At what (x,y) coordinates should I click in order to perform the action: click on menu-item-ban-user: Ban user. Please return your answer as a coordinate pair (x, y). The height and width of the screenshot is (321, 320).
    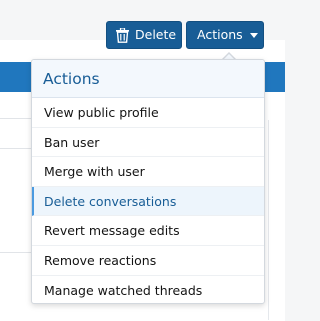
    Looking at the image, I should click on (148, 143).